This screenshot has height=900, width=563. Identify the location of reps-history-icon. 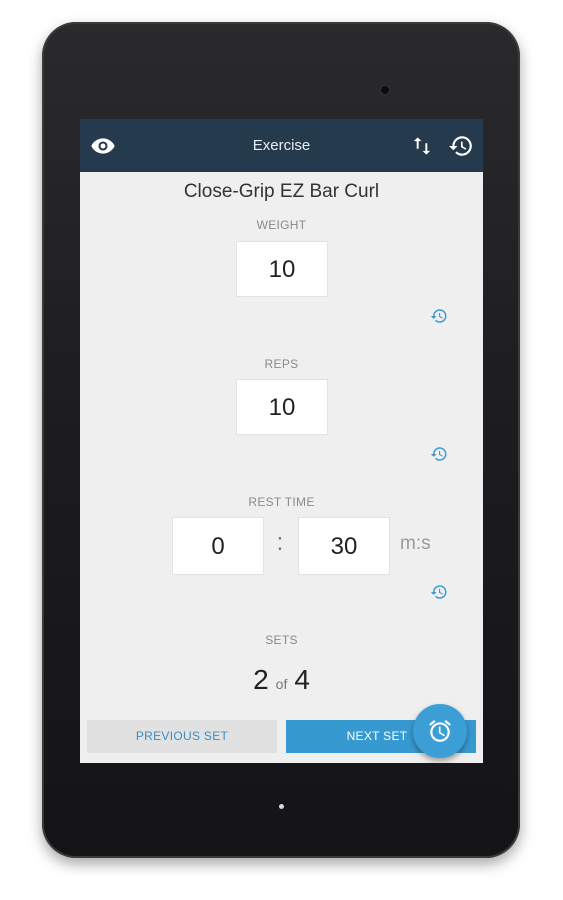
(439, 454).